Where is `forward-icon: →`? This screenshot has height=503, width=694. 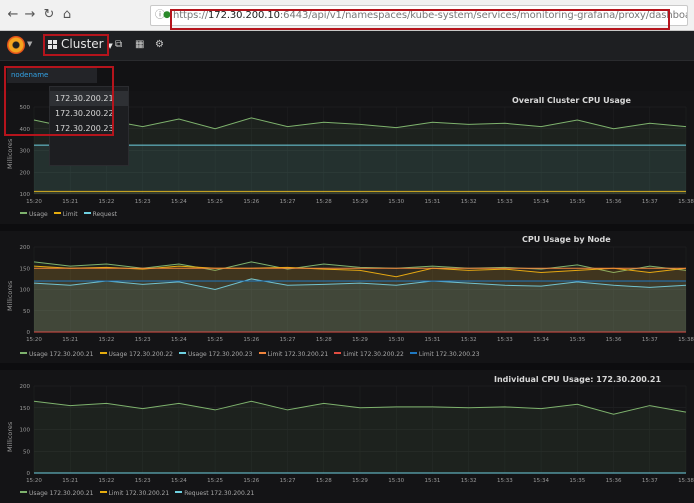
forward-icon: → is located at coordinates (30, 15).